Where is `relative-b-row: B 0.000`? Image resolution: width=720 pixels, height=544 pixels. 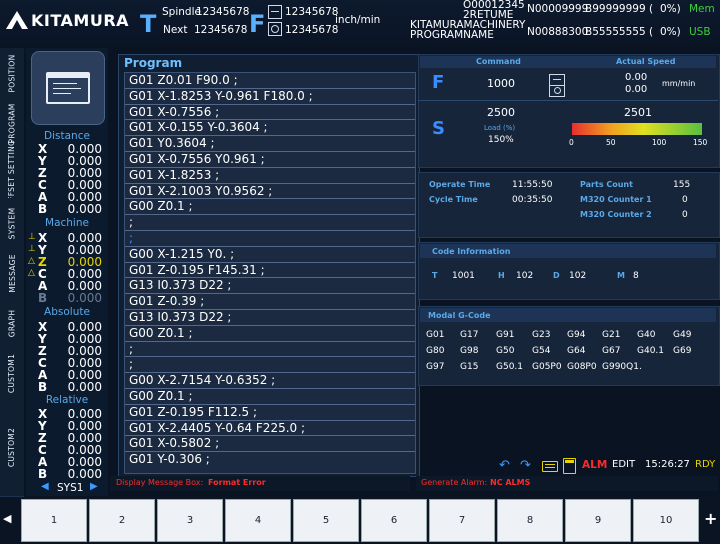 relative-b-row: B 0.000 is located at coordinates (66, 474).